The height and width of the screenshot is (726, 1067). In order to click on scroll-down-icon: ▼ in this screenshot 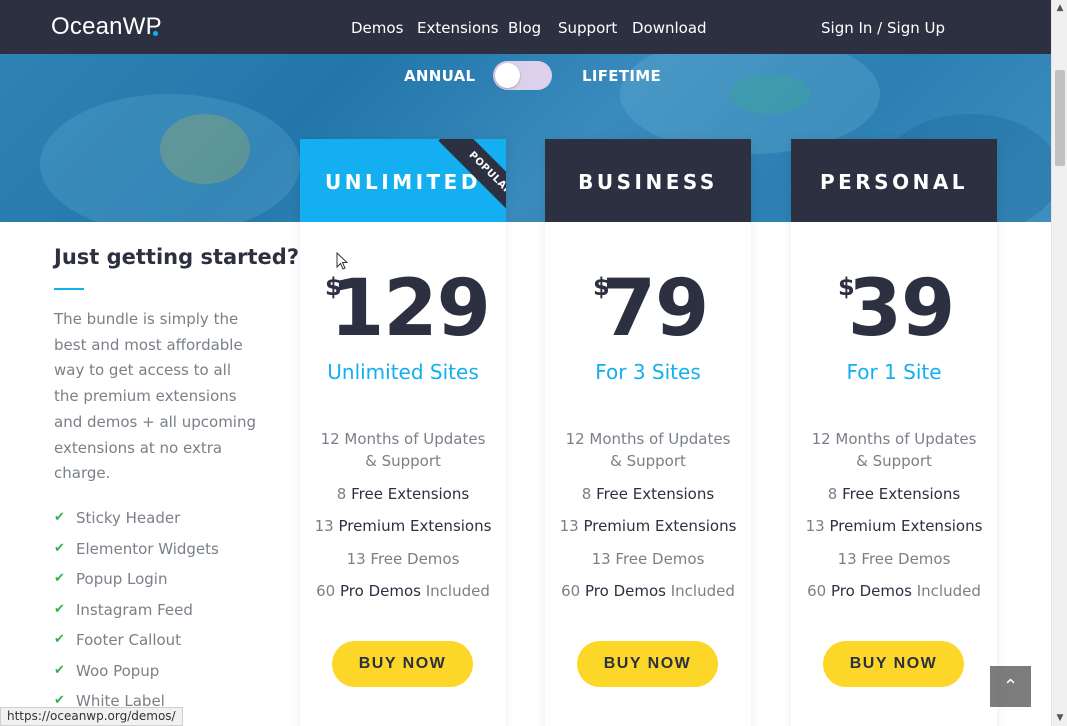, I will do `click(1059, 718)`.